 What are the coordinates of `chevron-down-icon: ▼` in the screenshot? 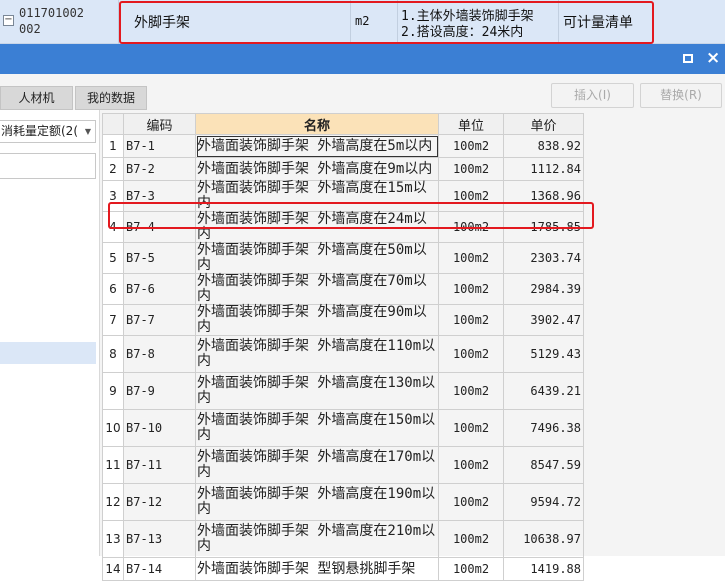 It's located at (88, 131).